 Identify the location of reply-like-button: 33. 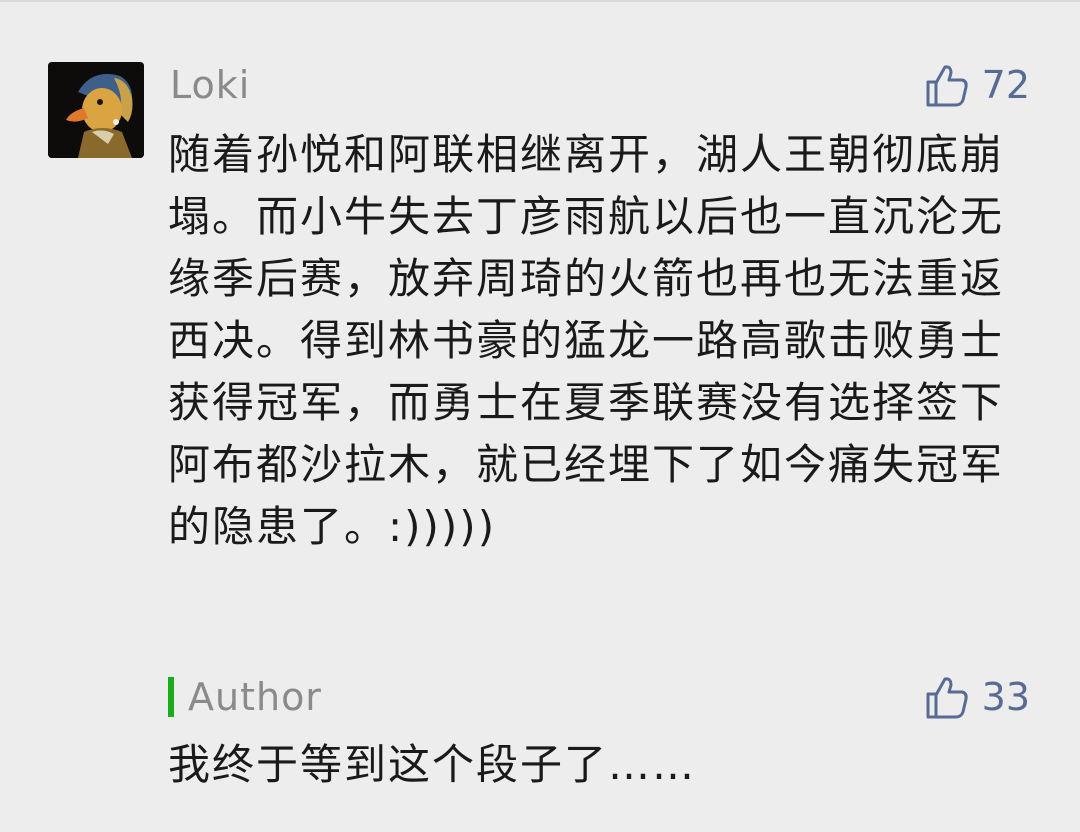
(977, 697).